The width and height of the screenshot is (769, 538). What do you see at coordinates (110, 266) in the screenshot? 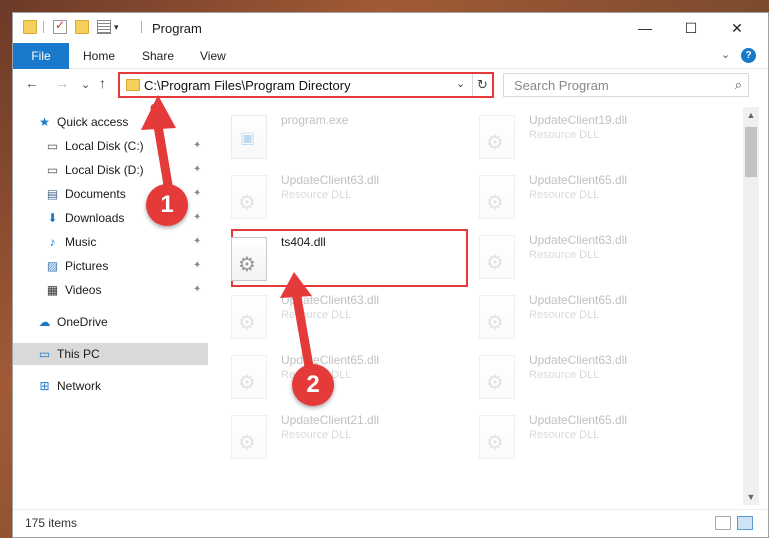
I see `sidebar-item-pictures: ▨ Pictures ✦` at bounding box center [110, 266].